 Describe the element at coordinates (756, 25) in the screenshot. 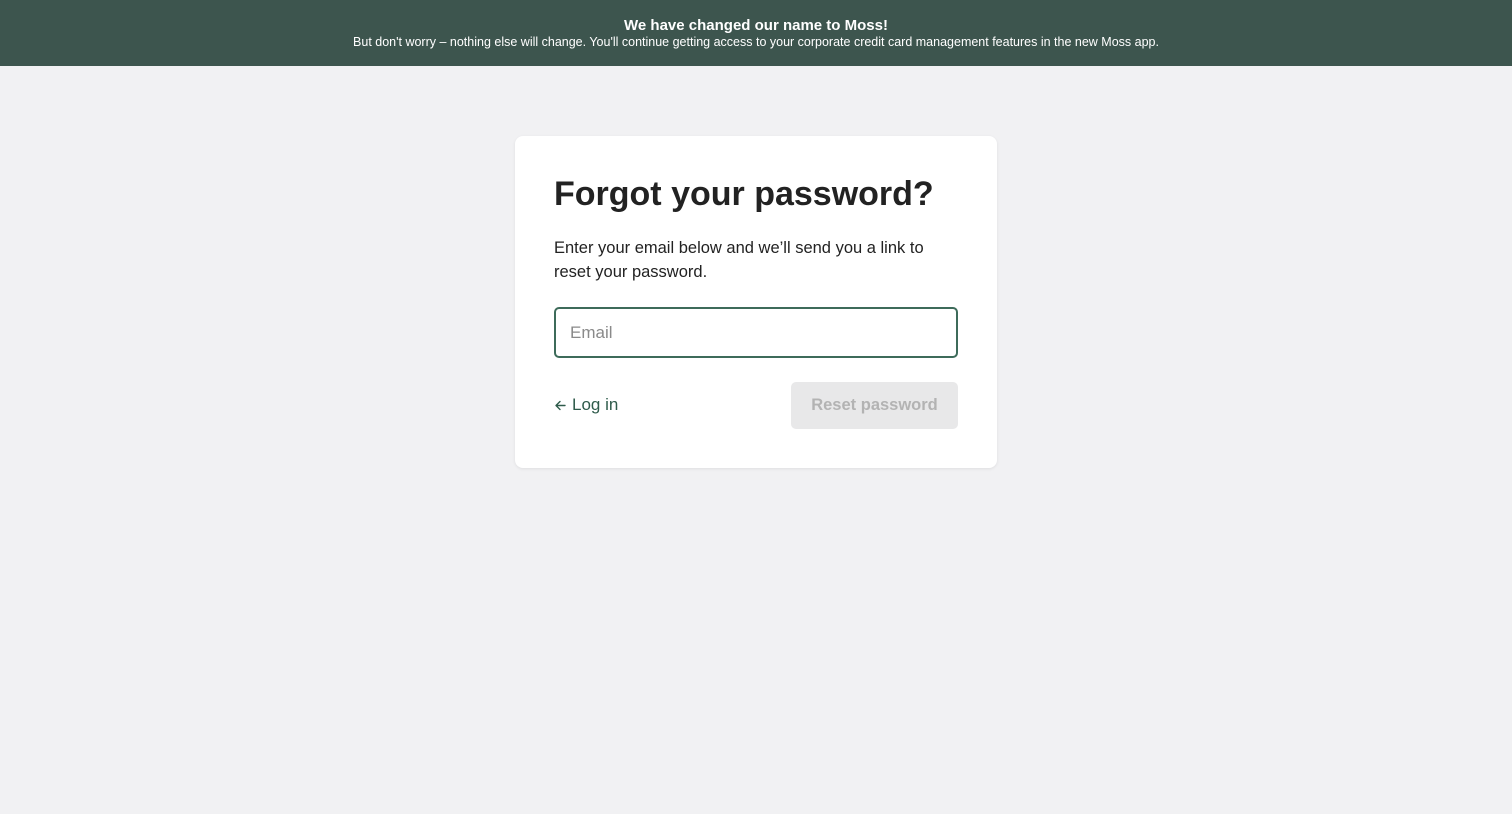

I see `banner-title: We have changed our name to Moss!` at that location.